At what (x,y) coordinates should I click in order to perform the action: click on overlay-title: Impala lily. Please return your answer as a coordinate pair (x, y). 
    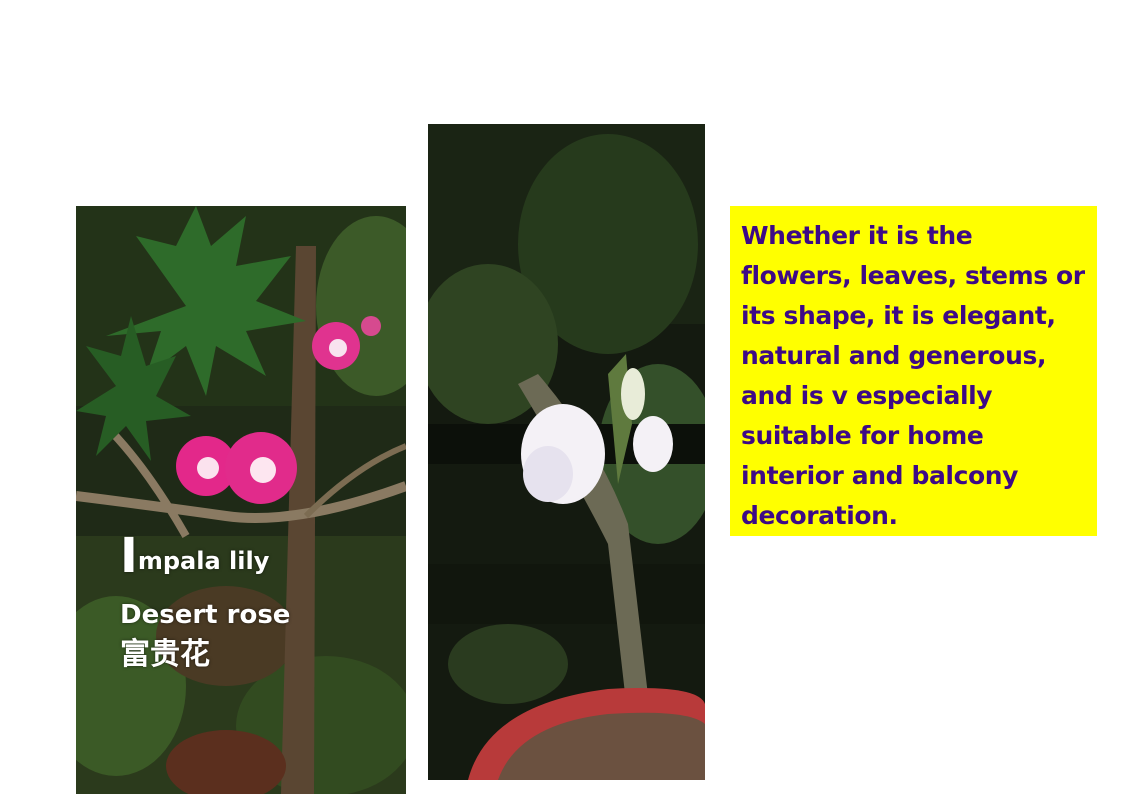
    Looking at the image, I should click on (194, 556).